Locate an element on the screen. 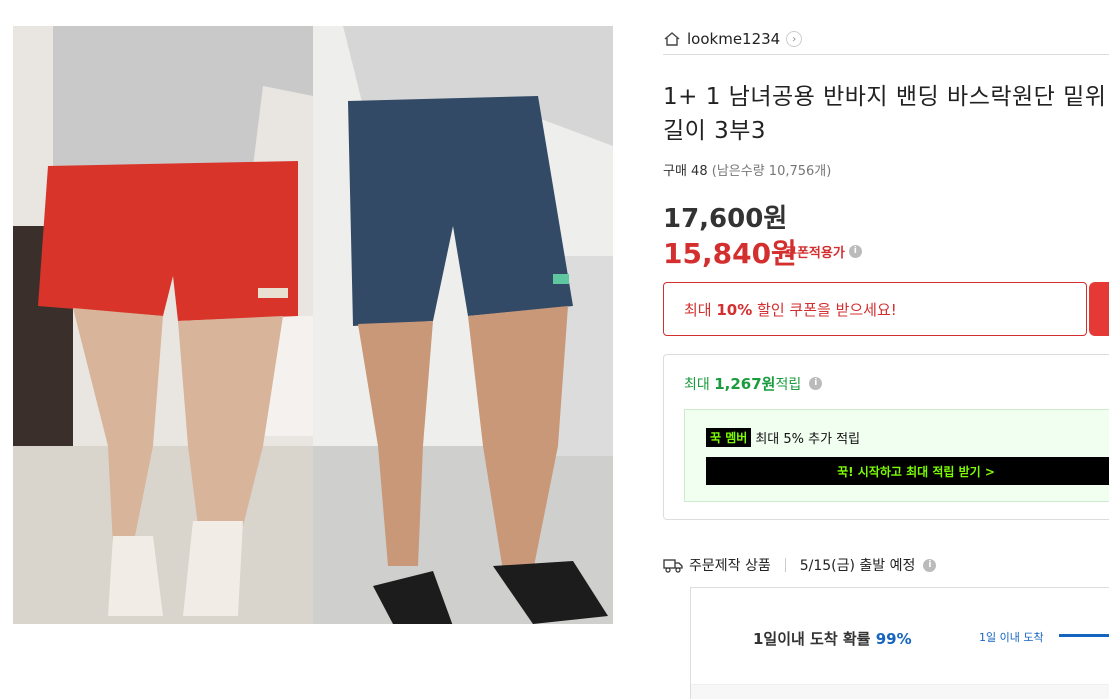 Image resolution: width=1109 pixels, height=699 pixels. coupon-percent: 10% is located at coordinates (734, 309).